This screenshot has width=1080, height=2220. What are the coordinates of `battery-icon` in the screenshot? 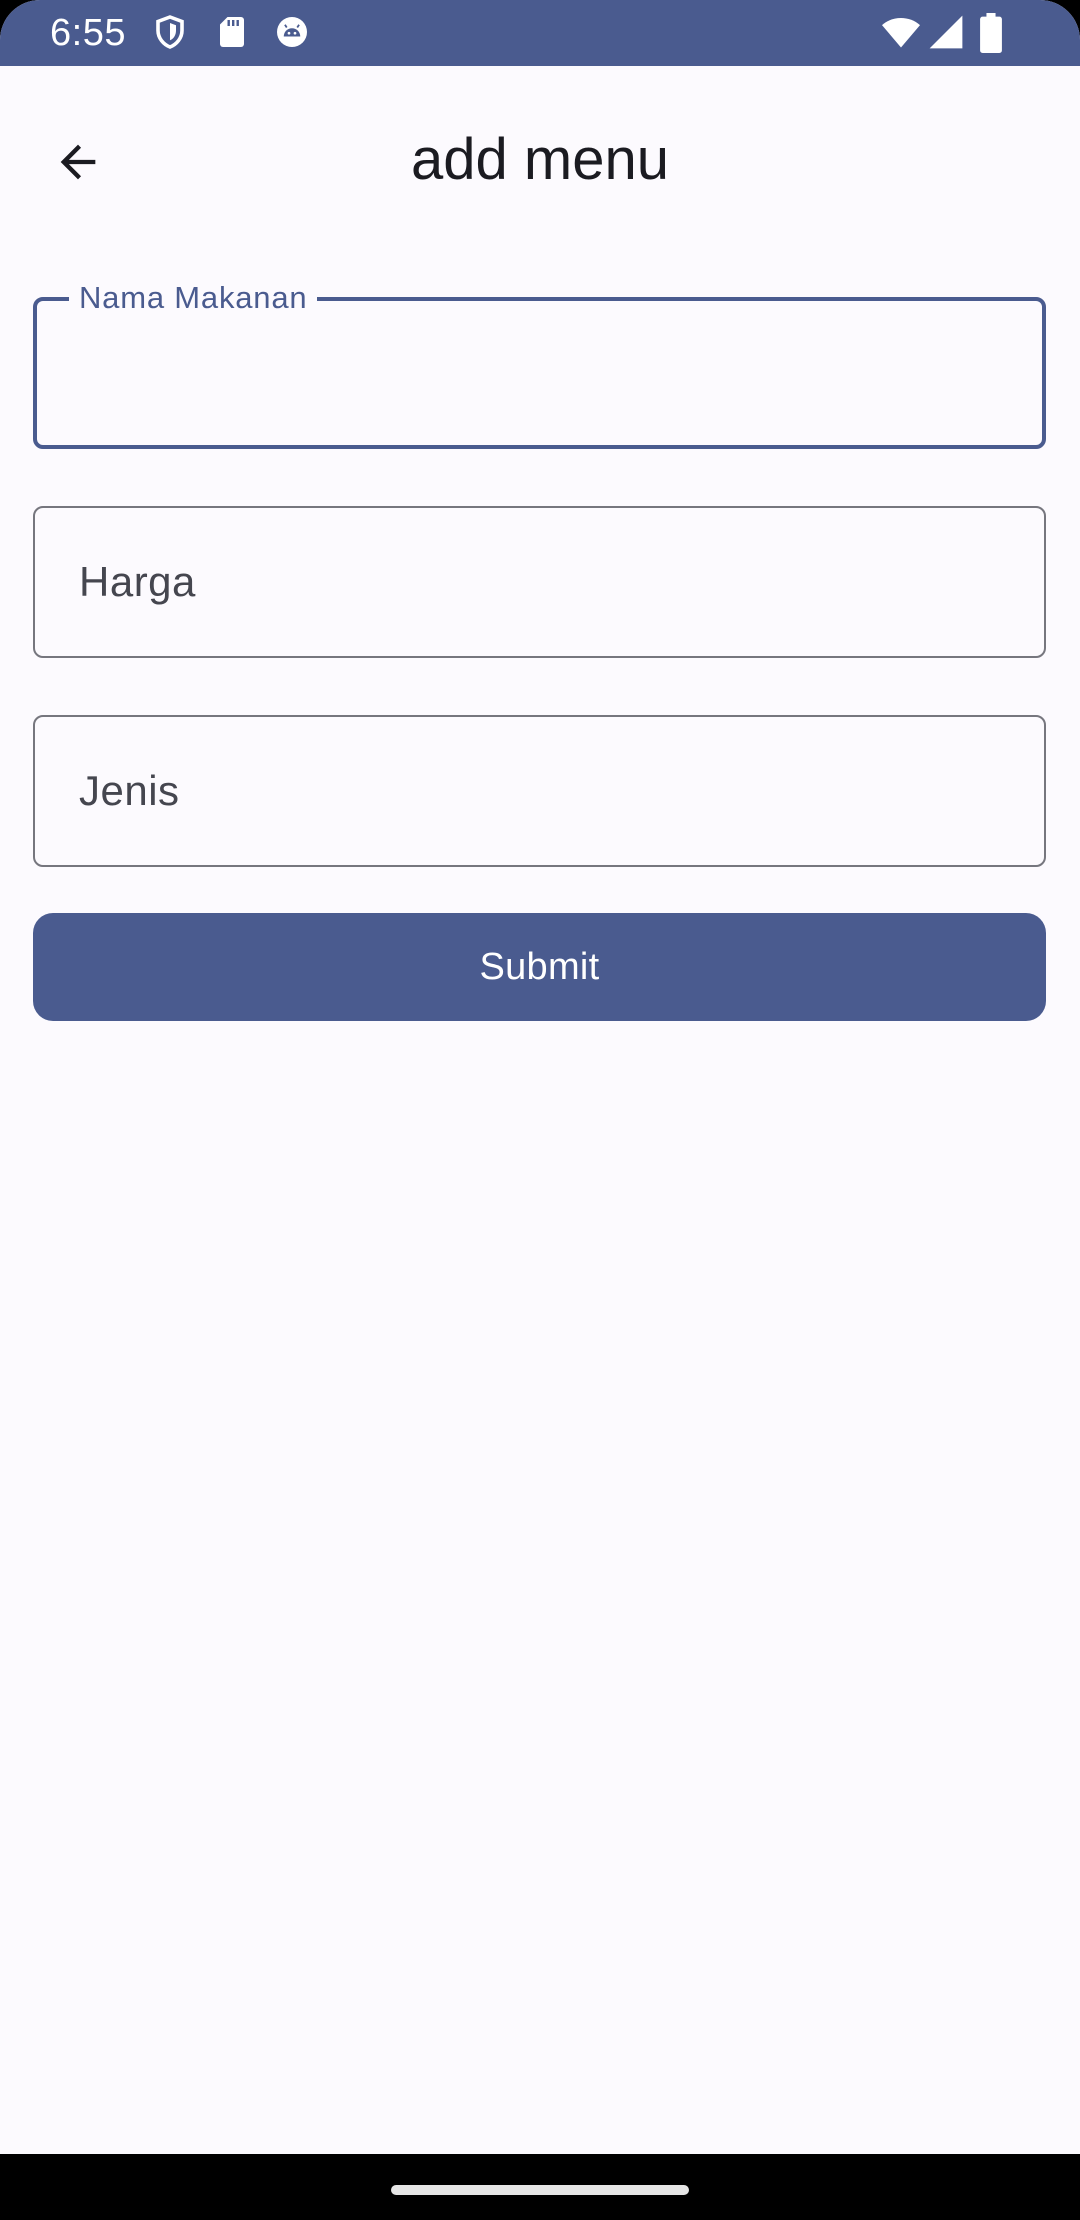 It's located at (991, 33).